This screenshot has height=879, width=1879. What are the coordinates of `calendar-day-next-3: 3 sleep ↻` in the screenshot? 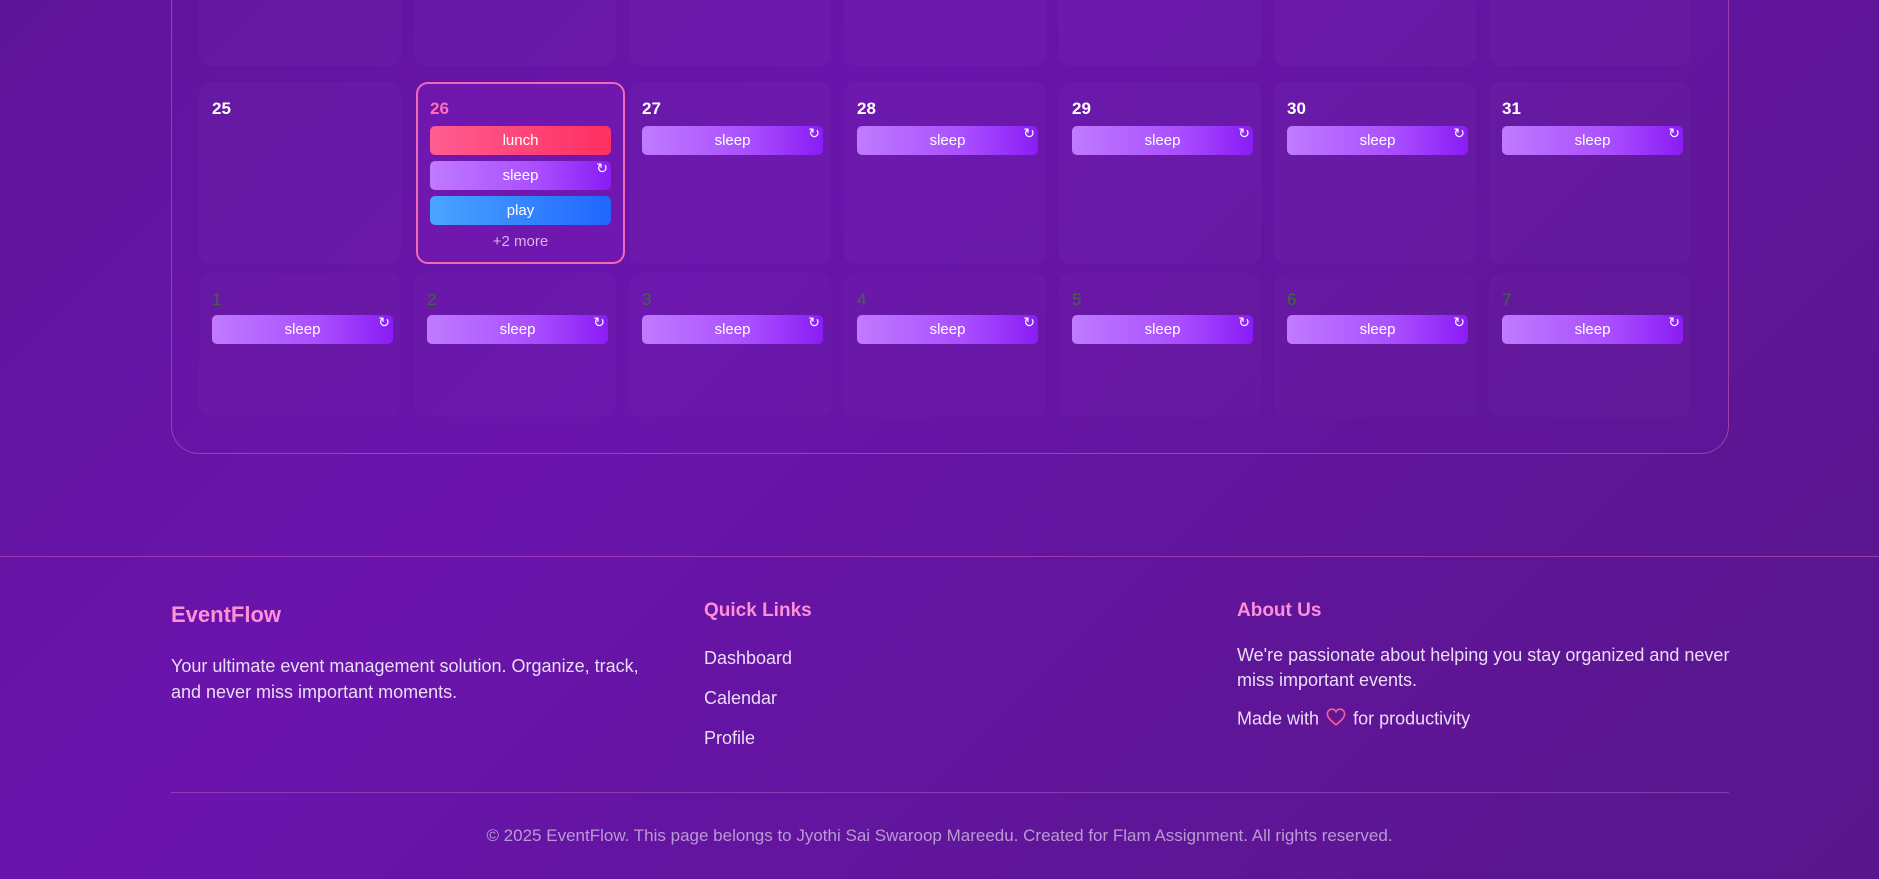 It's located at (730, 345).